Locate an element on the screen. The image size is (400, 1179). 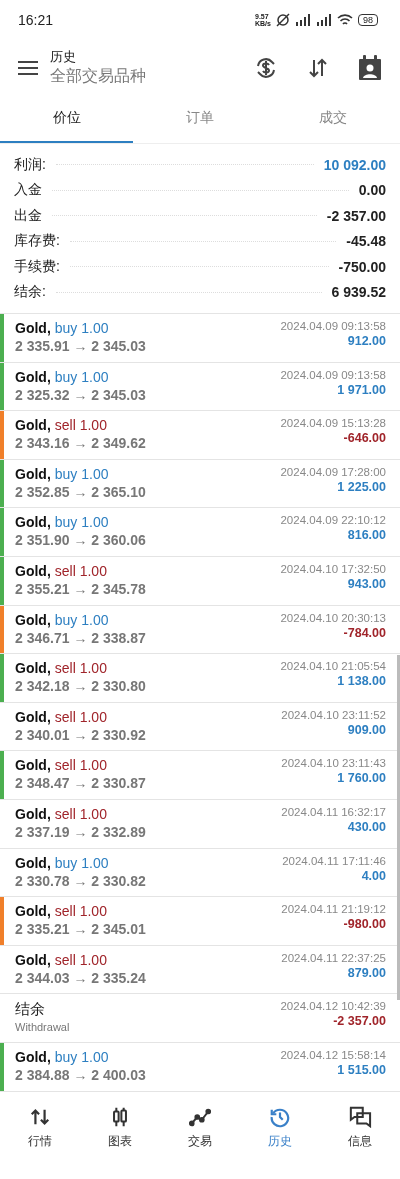
symbol-filter: 全部交易品种 is located at coordinates (146, 76).